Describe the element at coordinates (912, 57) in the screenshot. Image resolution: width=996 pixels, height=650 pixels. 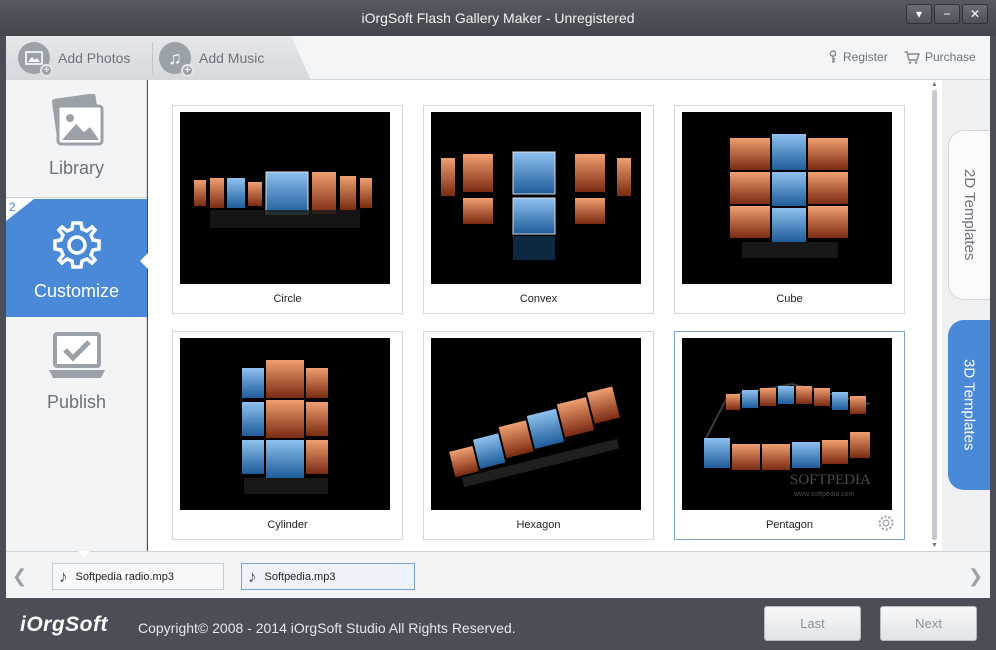
I see `cart-icon` at that location.